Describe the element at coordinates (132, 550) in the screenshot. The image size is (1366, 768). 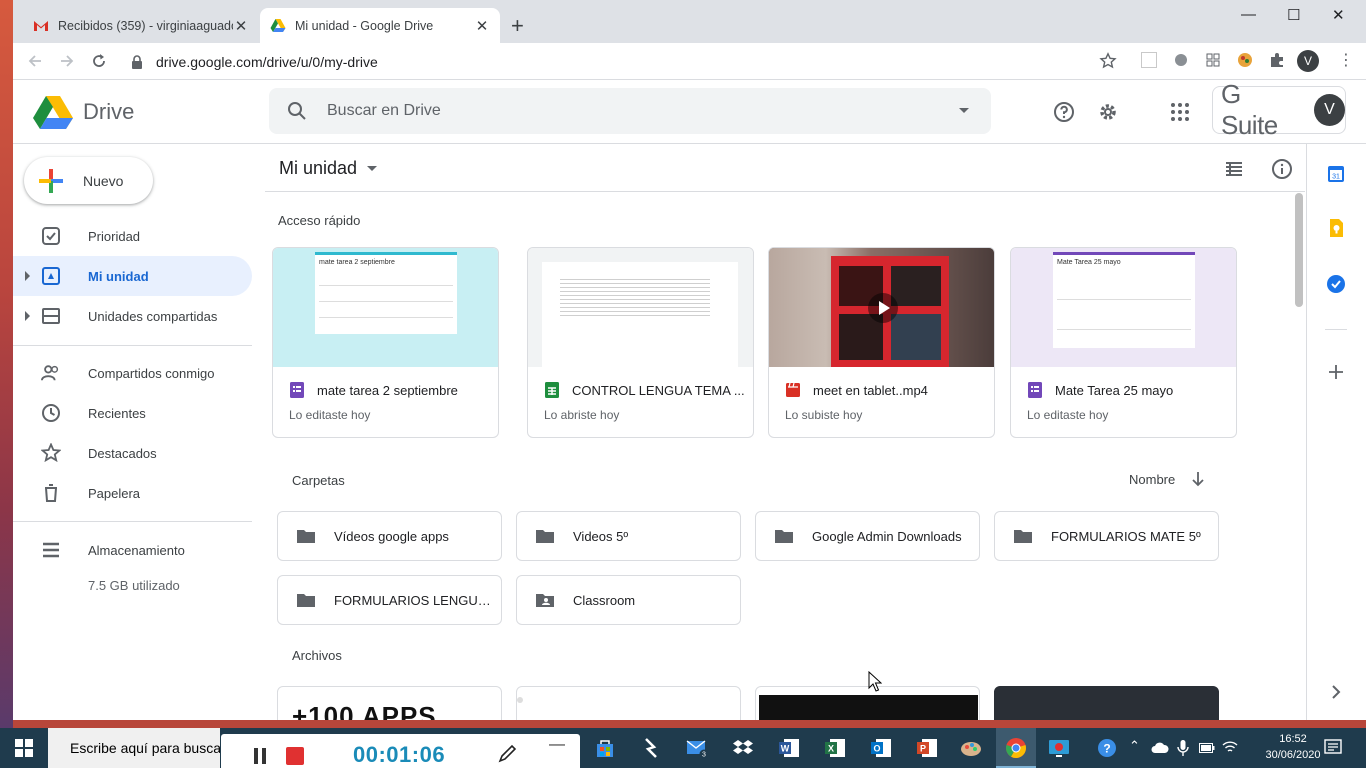
I see `nav-storage: Almacenamiento` at that location.